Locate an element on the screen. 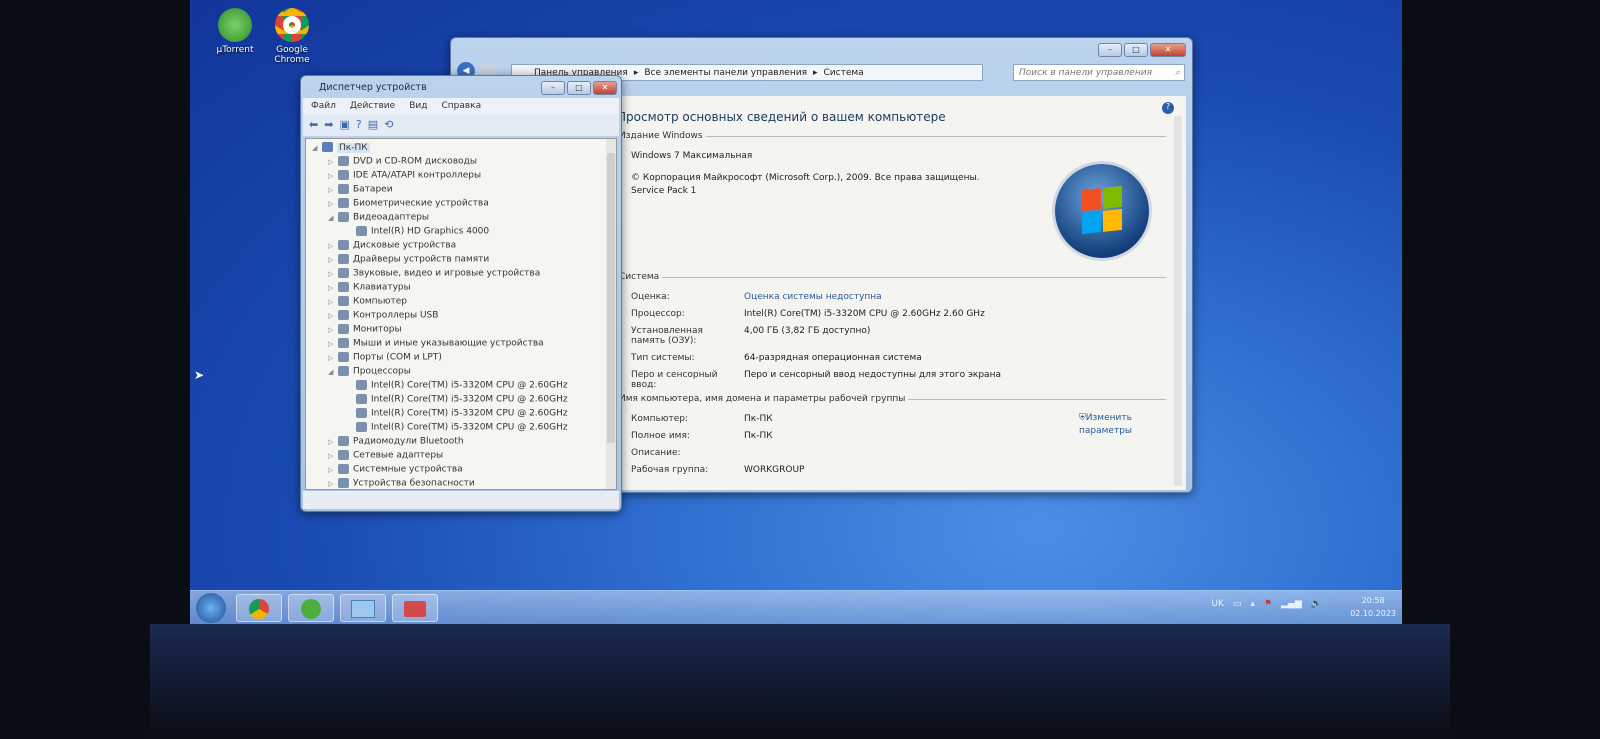 This screenshot has height=739, width=1600. clock: 20:58 02.10.2023 is located at coordinates (1373, 607).